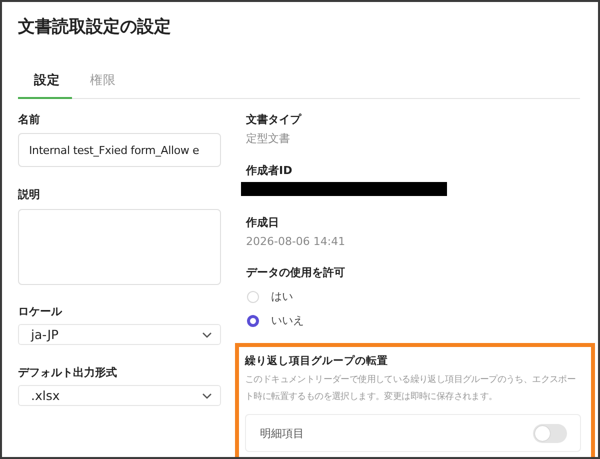 The width and height of the screenshot is (600, 459). Describe the element at coordinates (274, 120) in the screenshot. I see `field-label: 文書タイプ` at that location.